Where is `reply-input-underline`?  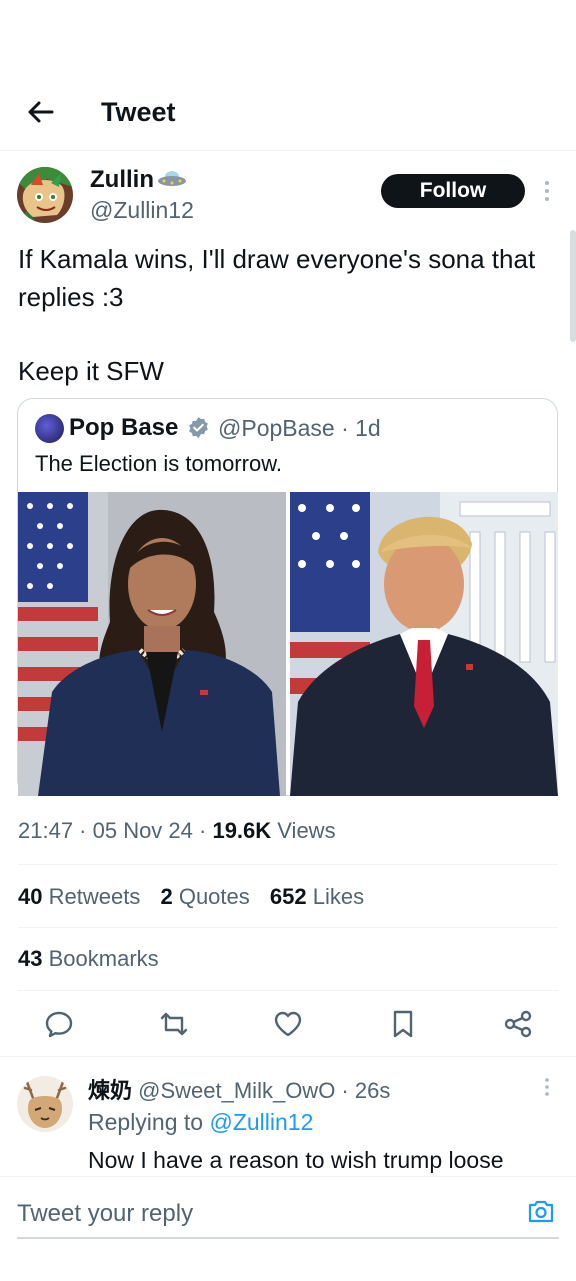 reply-input-underline is located at coordinates (288, 1238).